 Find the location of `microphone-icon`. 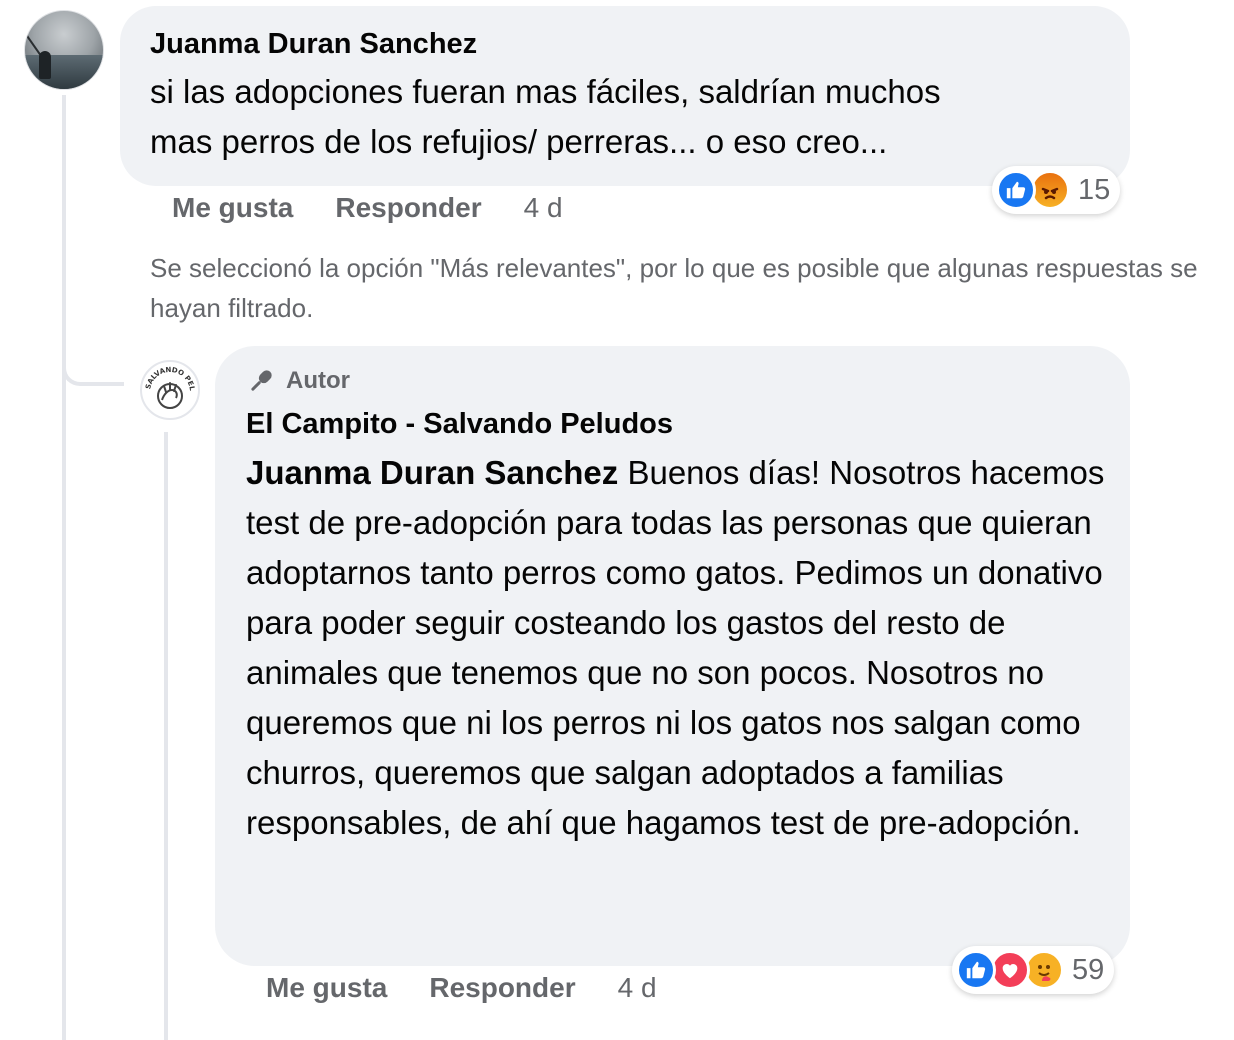

microphone-icon is located at coordinates (261, 380).